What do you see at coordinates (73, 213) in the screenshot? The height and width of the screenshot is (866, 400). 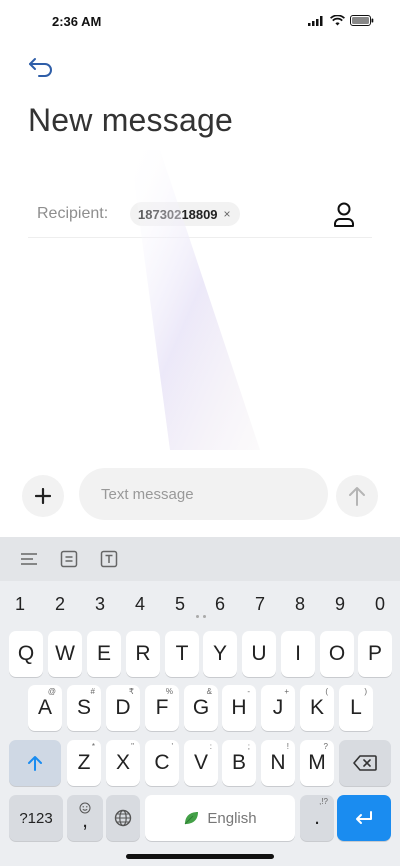 I see `recipient-label: Recipient:` at bounding box center [73, 213].